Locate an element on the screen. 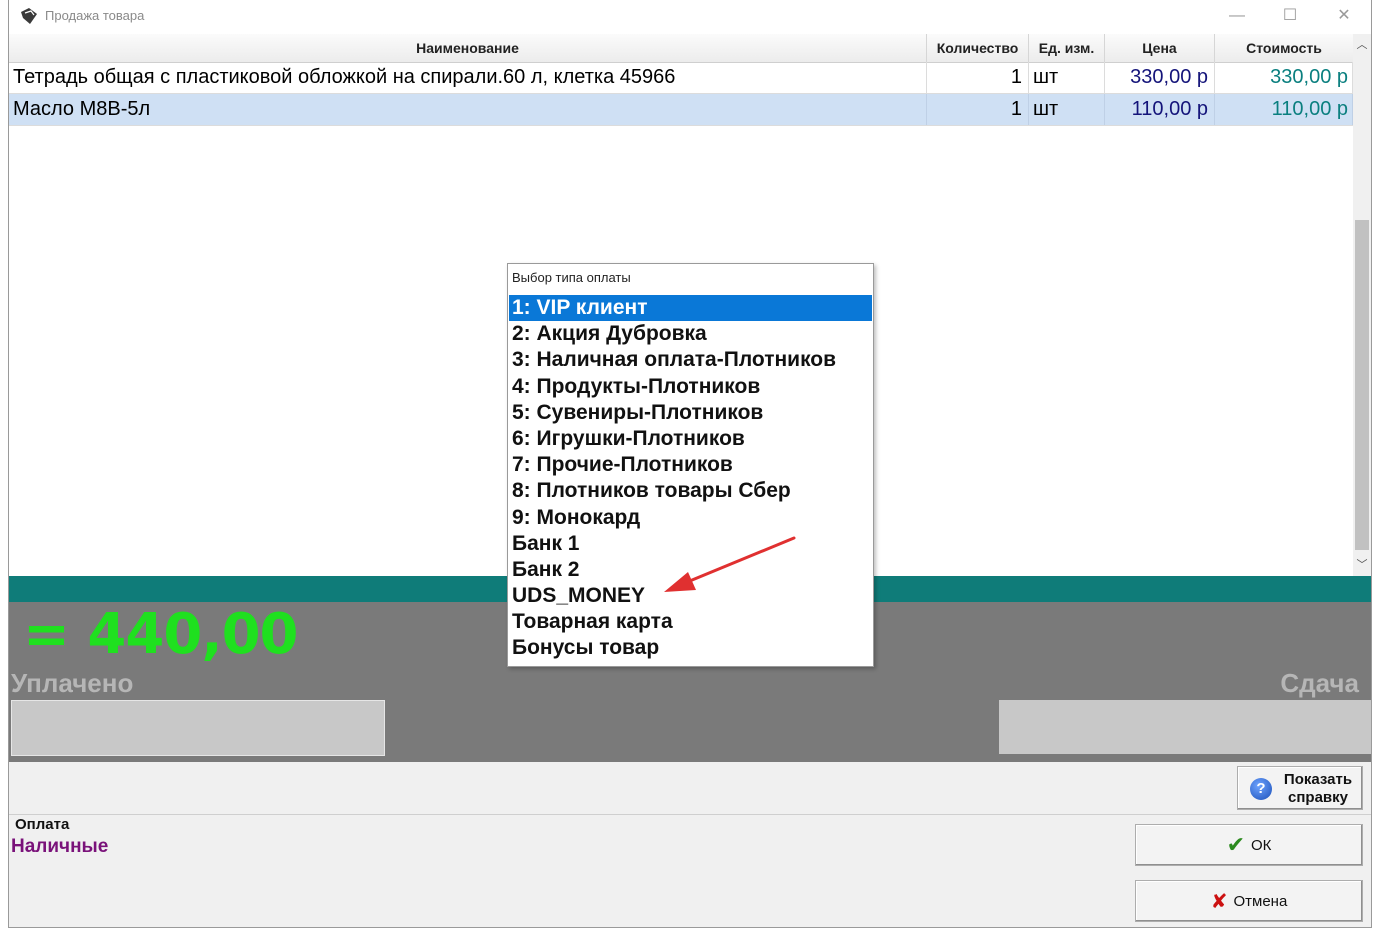 The image size is (1380, 934). popup-title: Выбор типа оплаты is located at coordinates (571, 277).